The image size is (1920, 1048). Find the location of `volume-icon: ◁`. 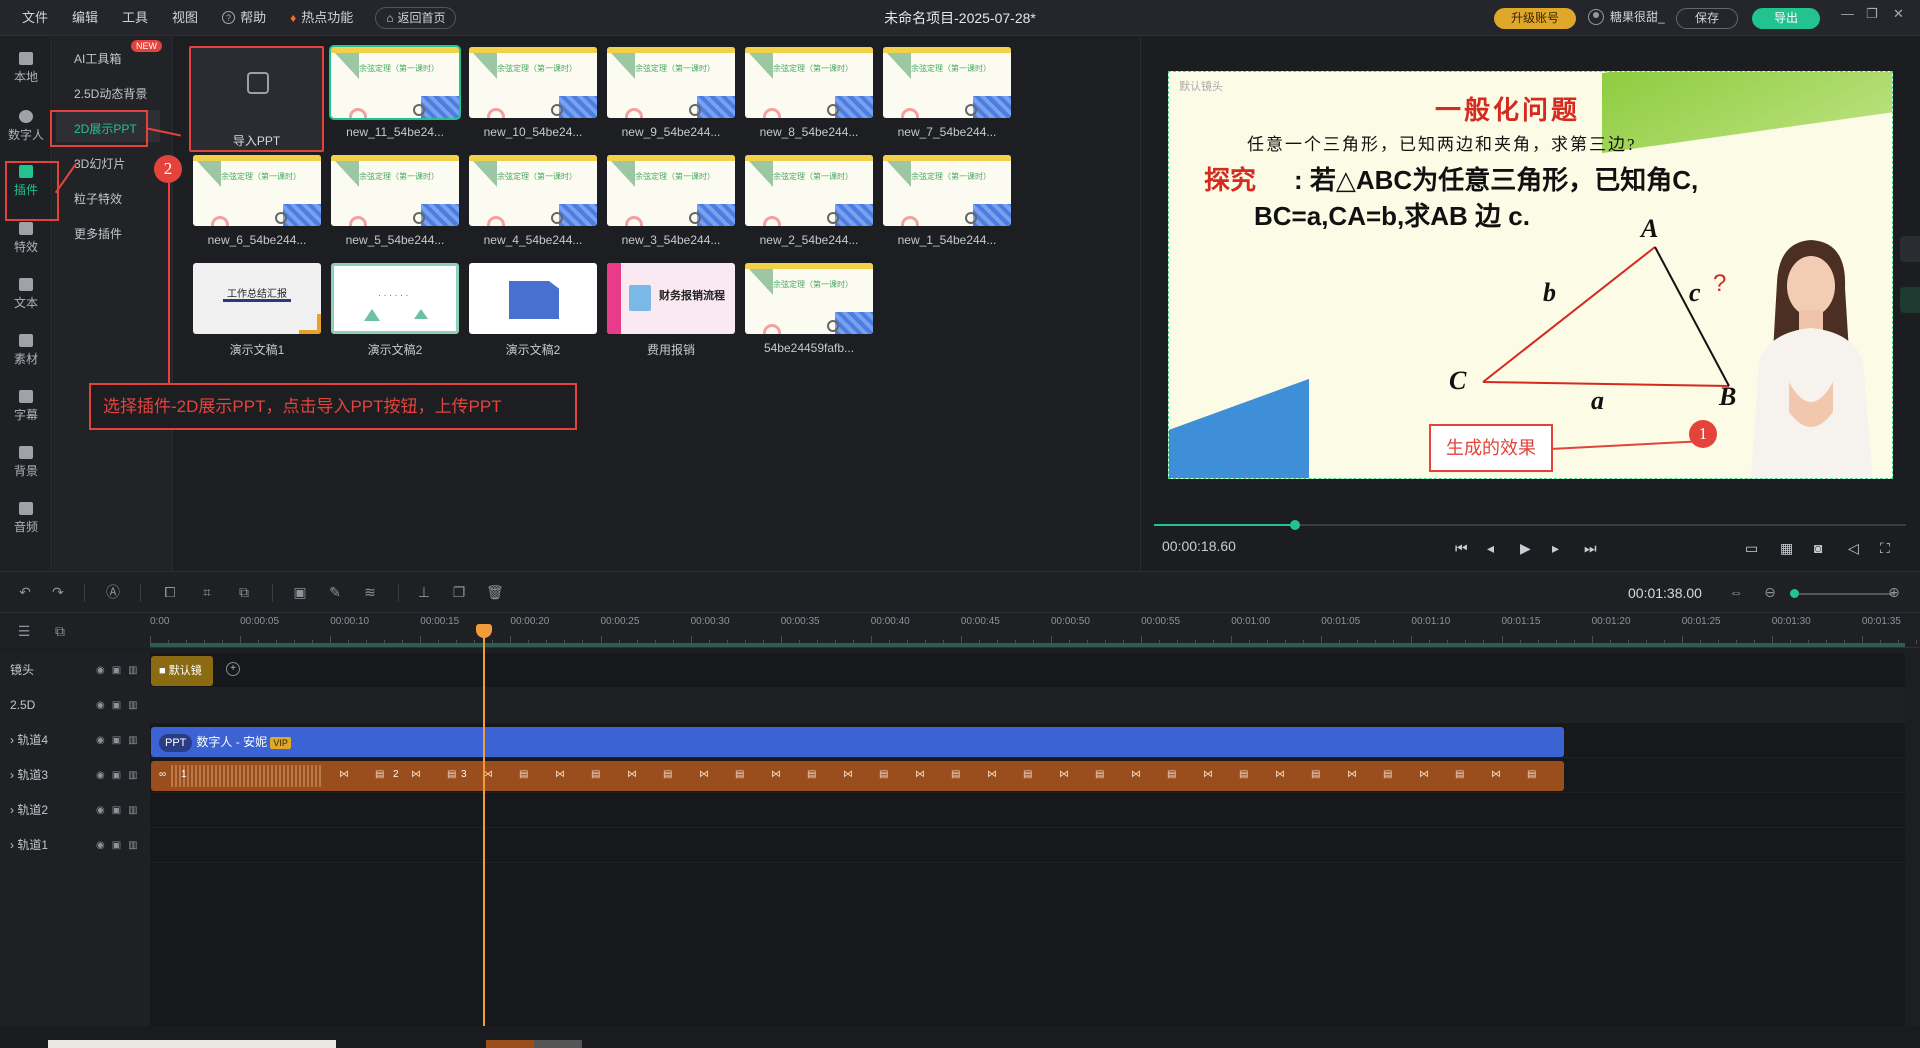

volume-icon: ◁ is located at coordinates (1853, 548).